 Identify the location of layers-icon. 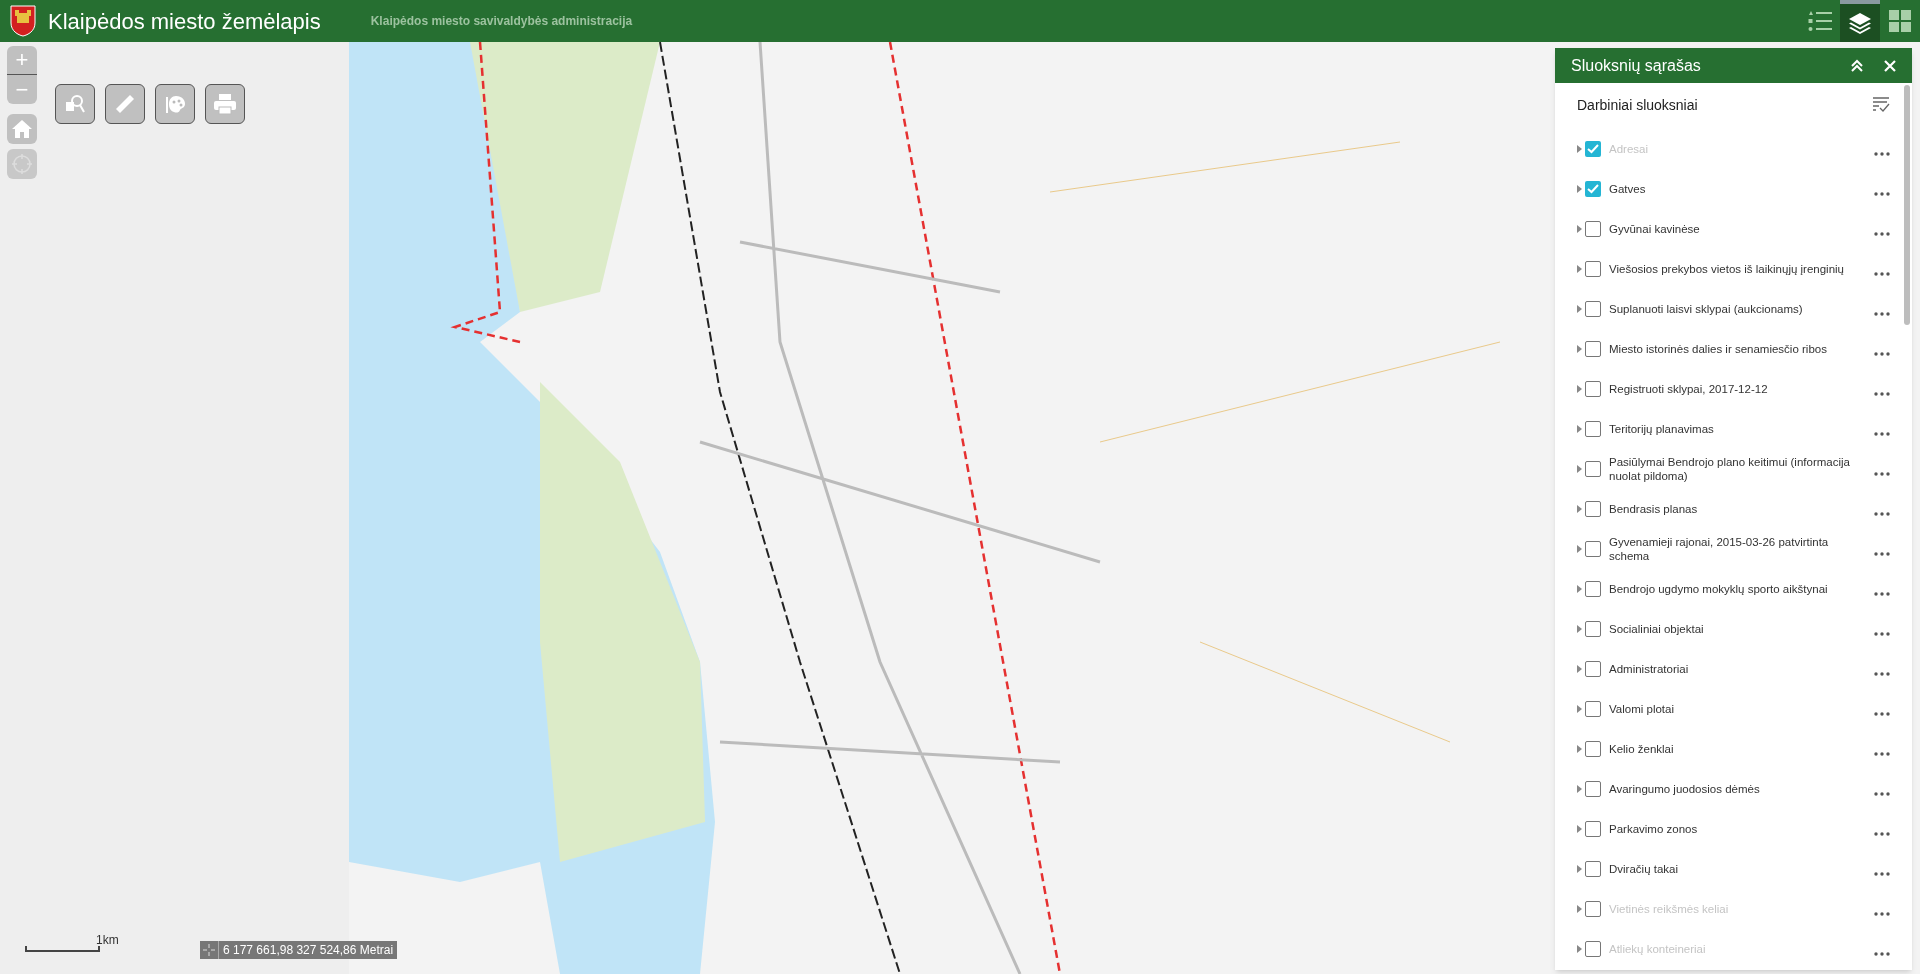
(1860, 23).